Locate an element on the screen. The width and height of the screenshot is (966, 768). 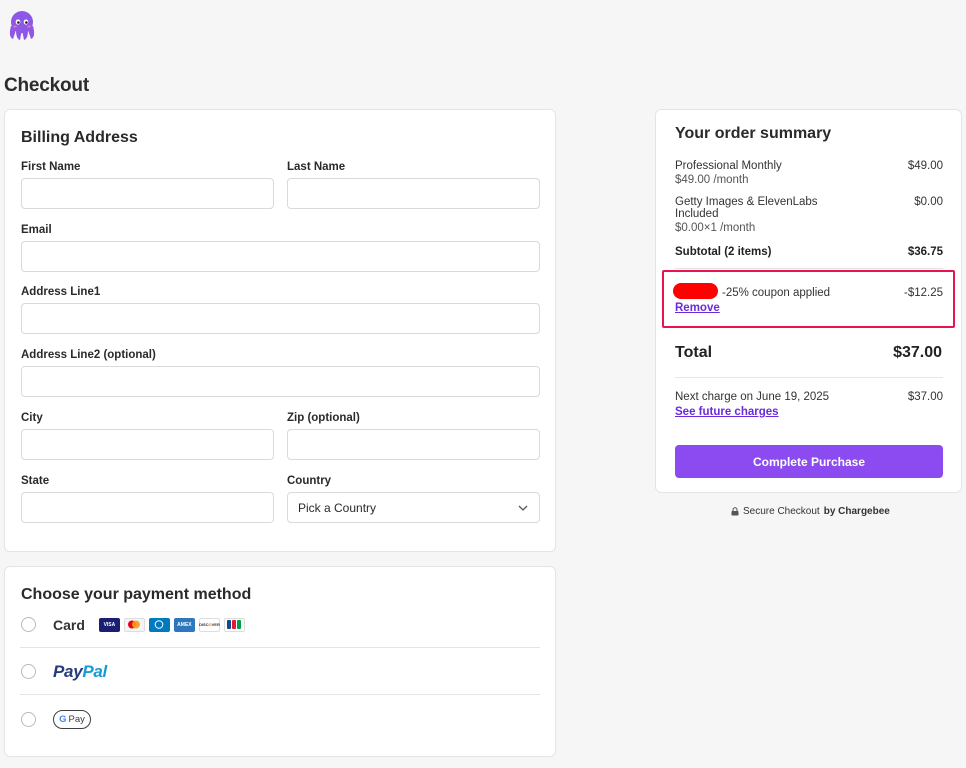
jcb-icon is located at coordinates (234, 624).